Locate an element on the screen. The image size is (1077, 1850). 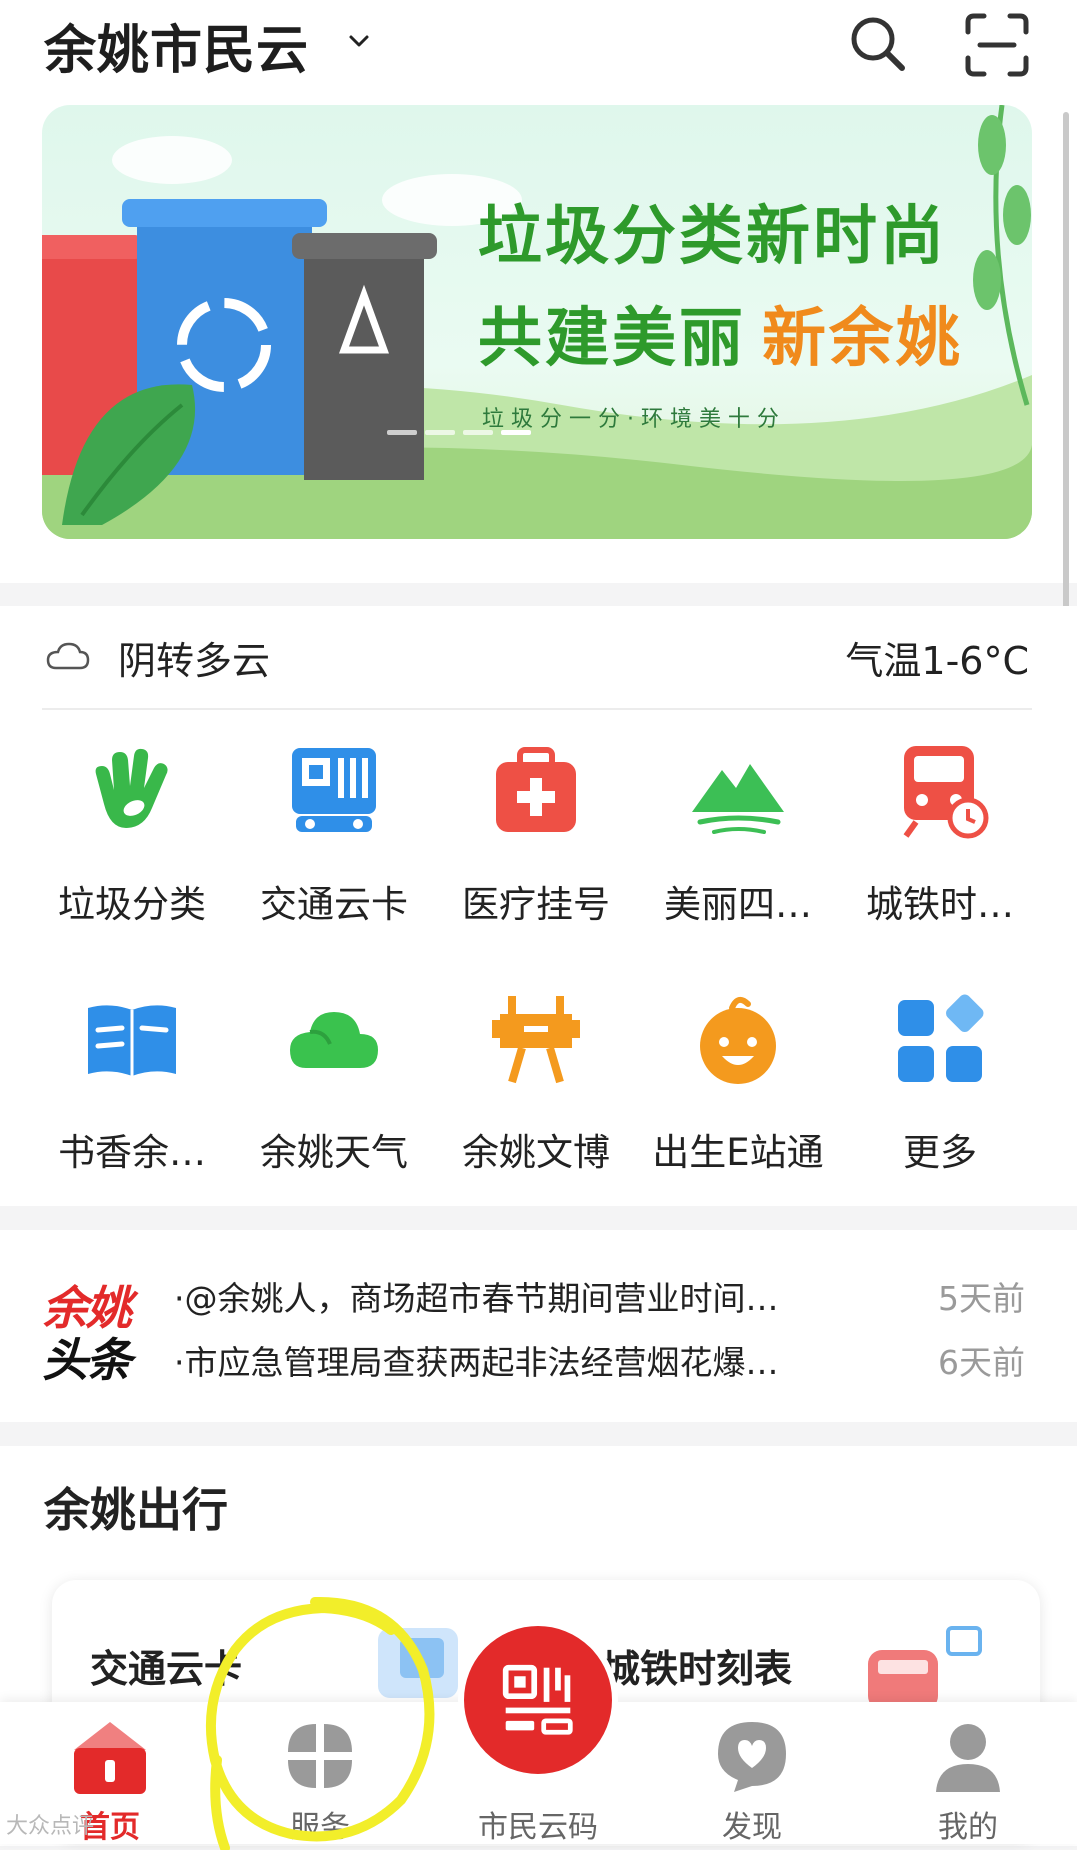
service-label: 余姚天气 is located at coordinates (334, 1152).